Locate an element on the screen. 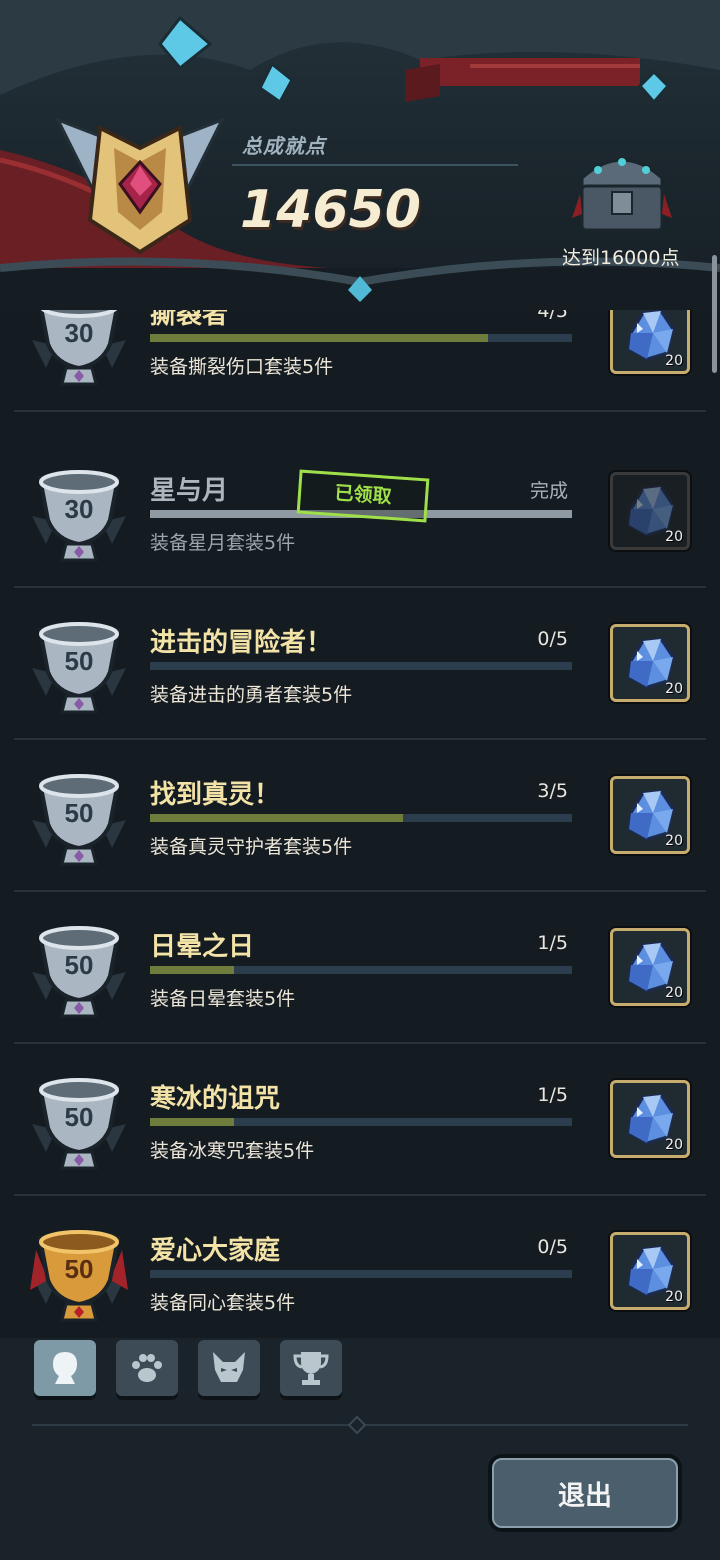  achievement-description: 装备真灵守护者套装5件 is located at coordinates (251, 847).